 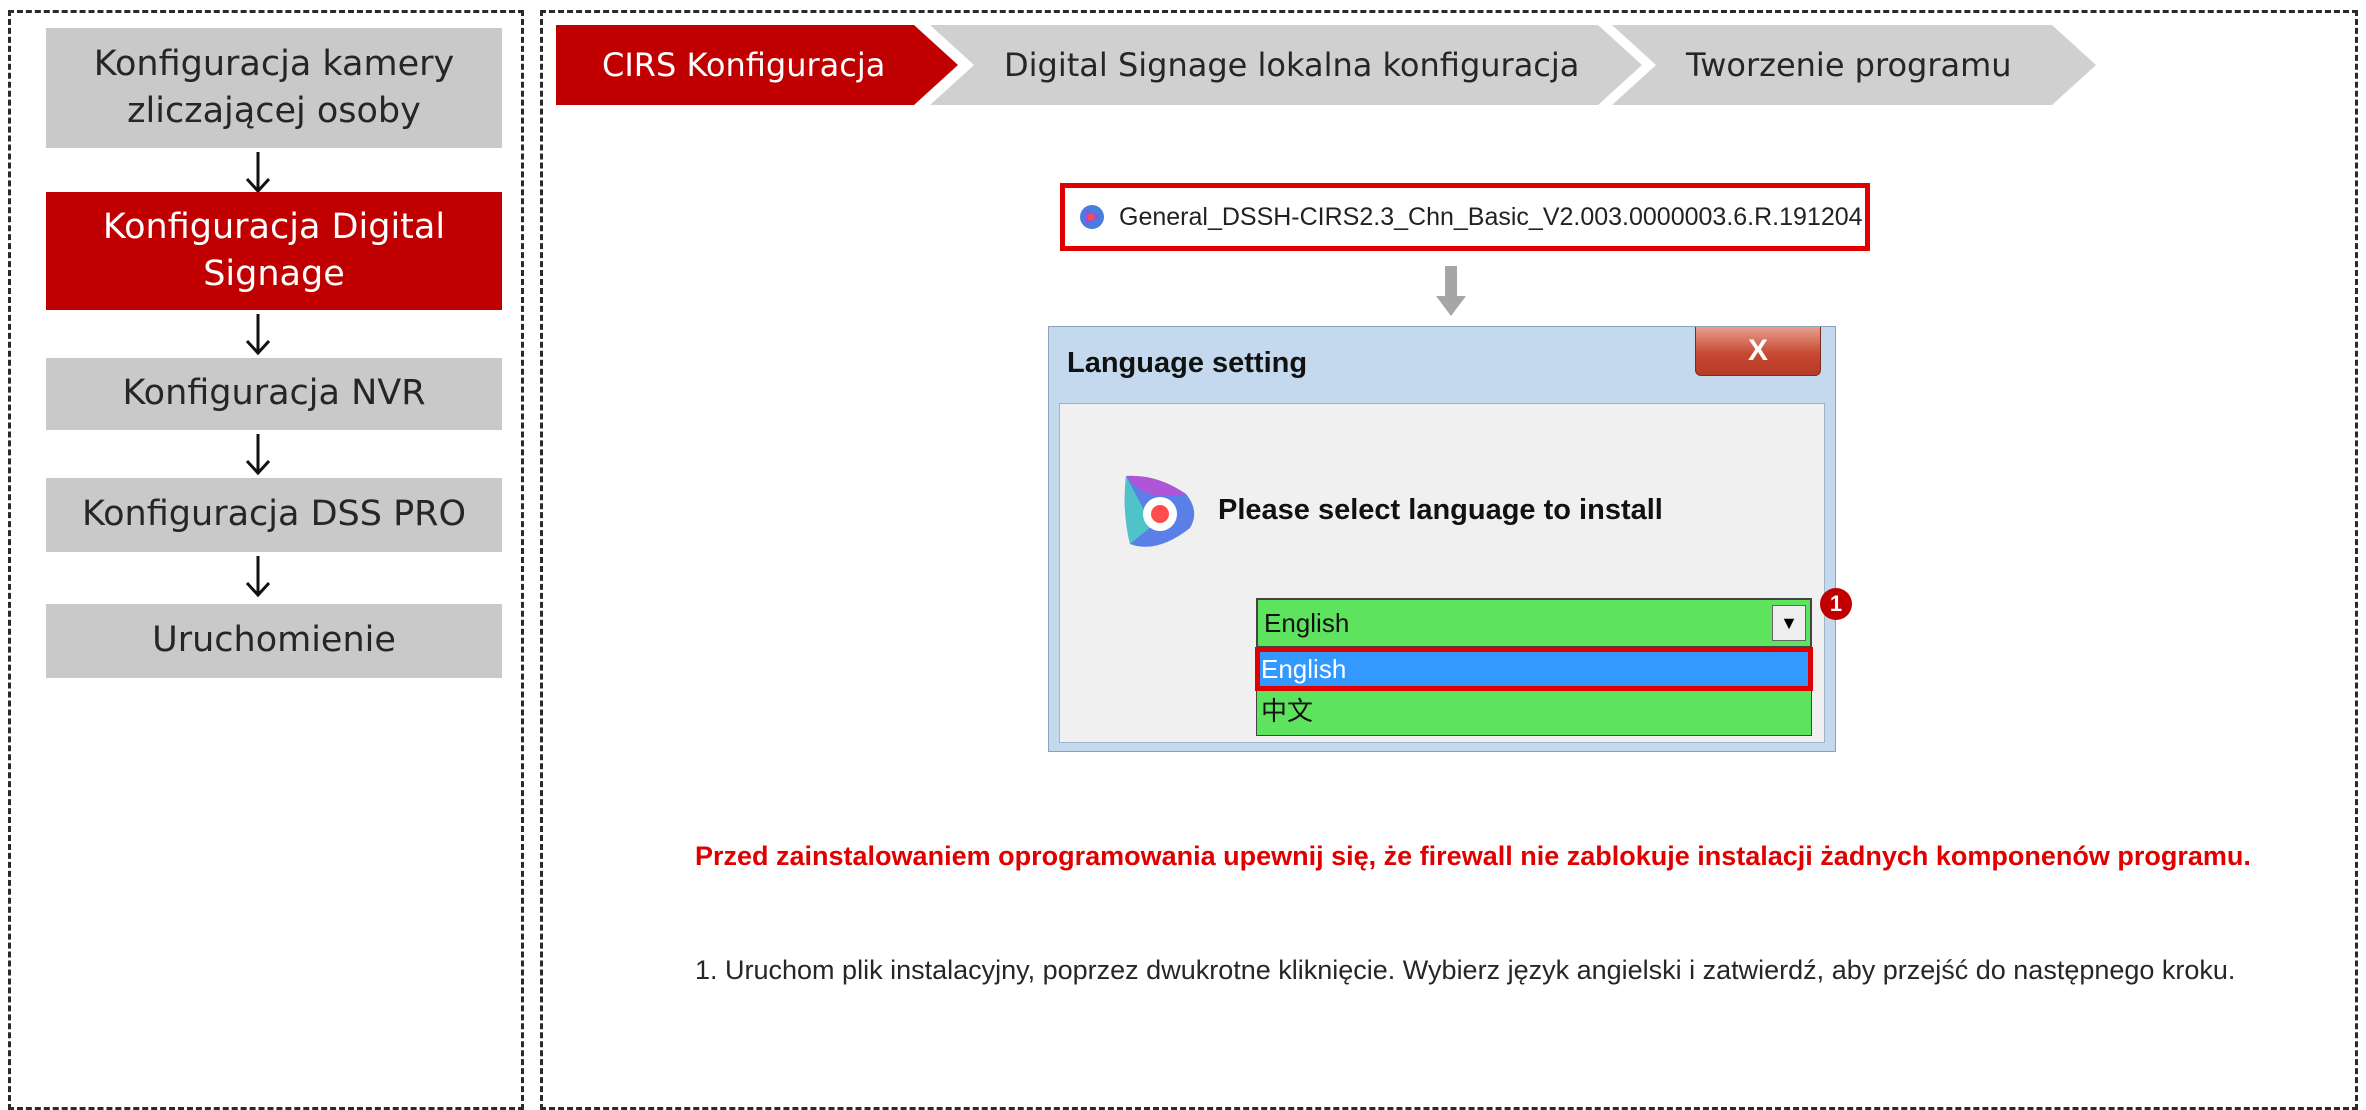 What do you see at coordinates (1534, 623) in the screenshot?
I see `language-select: English ▼` at bounding box center [1534, 623].